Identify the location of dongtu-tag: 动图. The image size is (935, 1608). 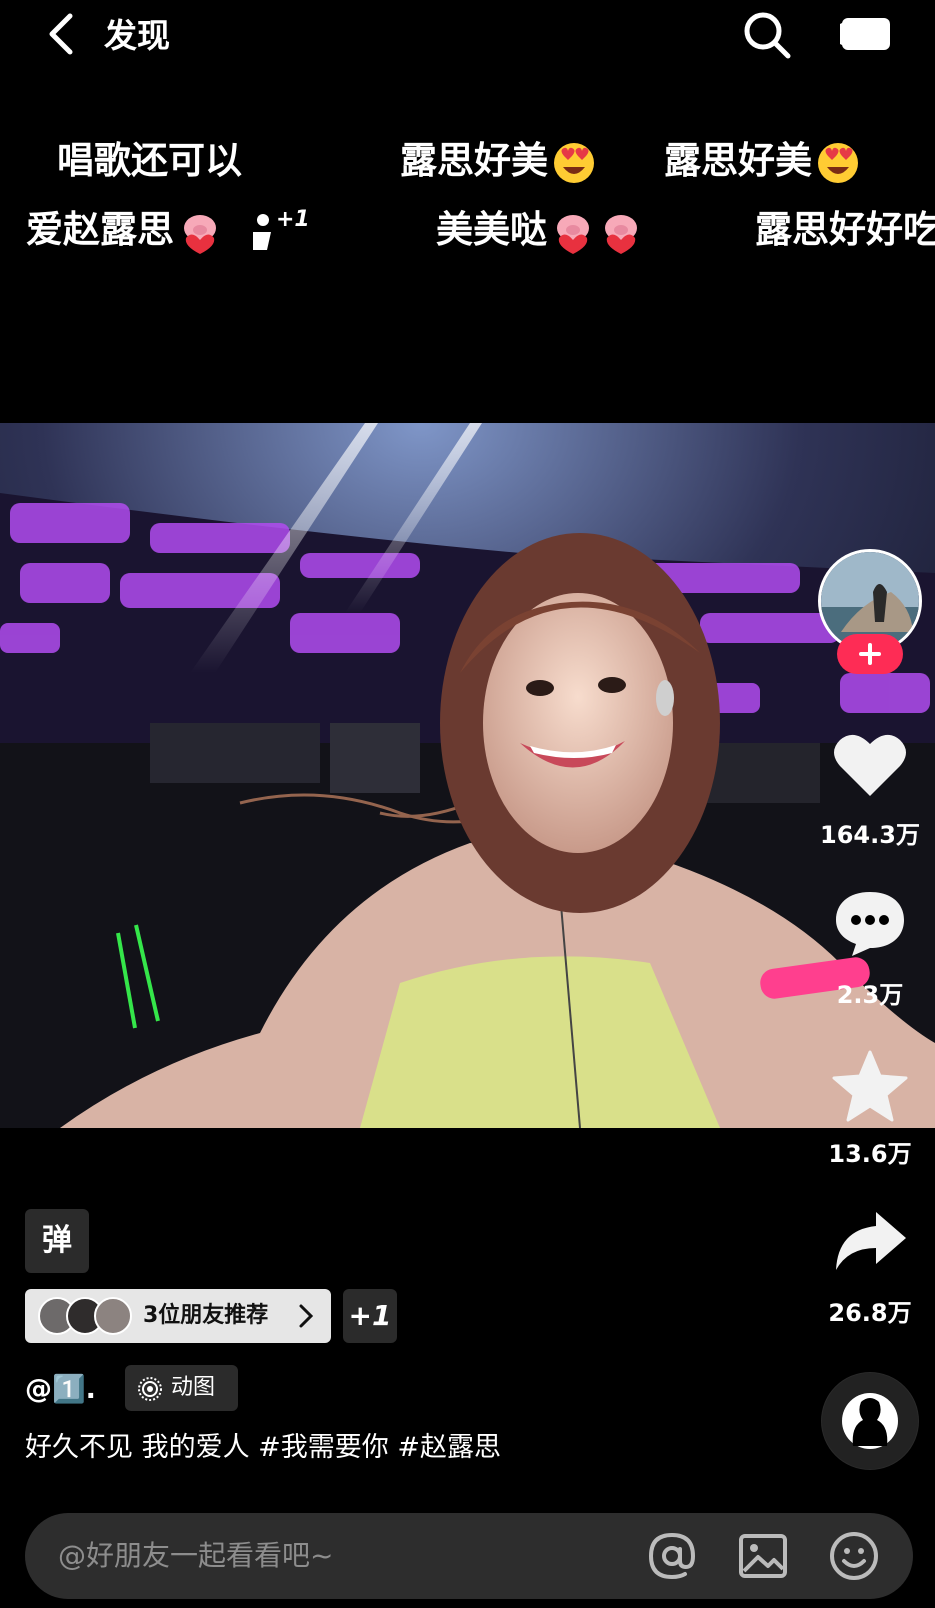
(181, 1388).